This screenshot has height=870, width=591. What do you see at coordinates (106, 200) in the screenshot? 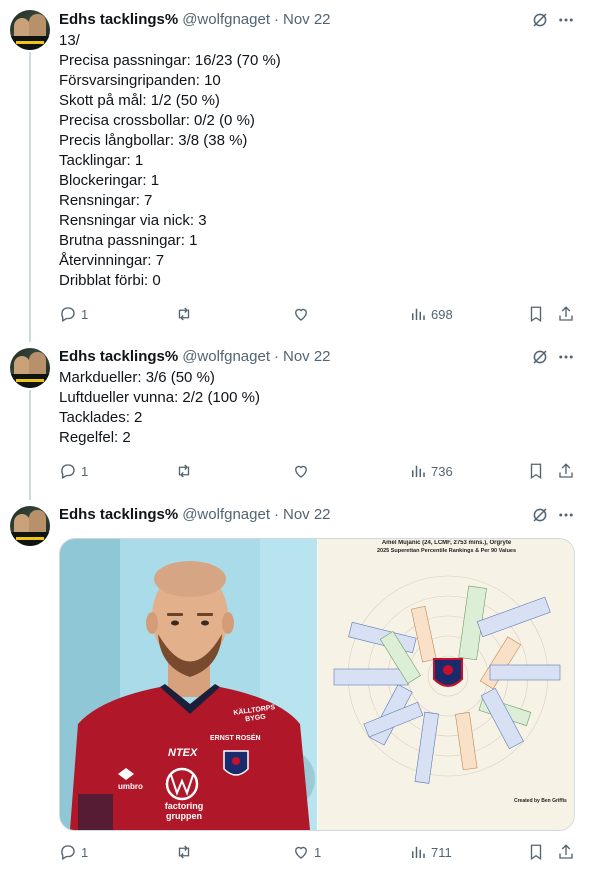
I see `tweet-line: Rensningar: 7` at bounding box center [106, 200].